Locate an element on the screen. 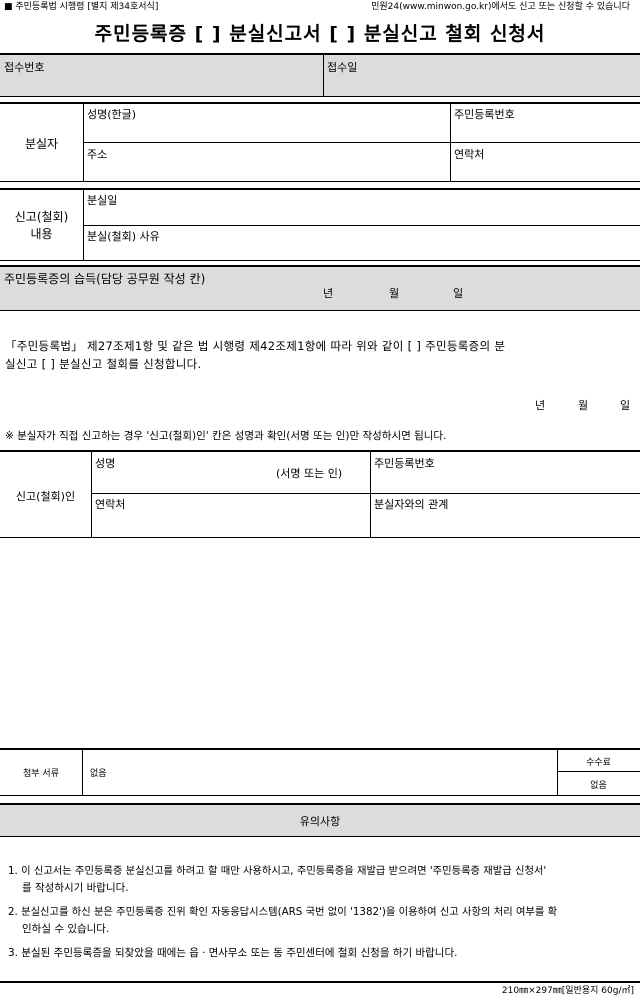 The height and width of the screenshot is (996, 640). found-day: 일 is located at coordinates (458, 293).